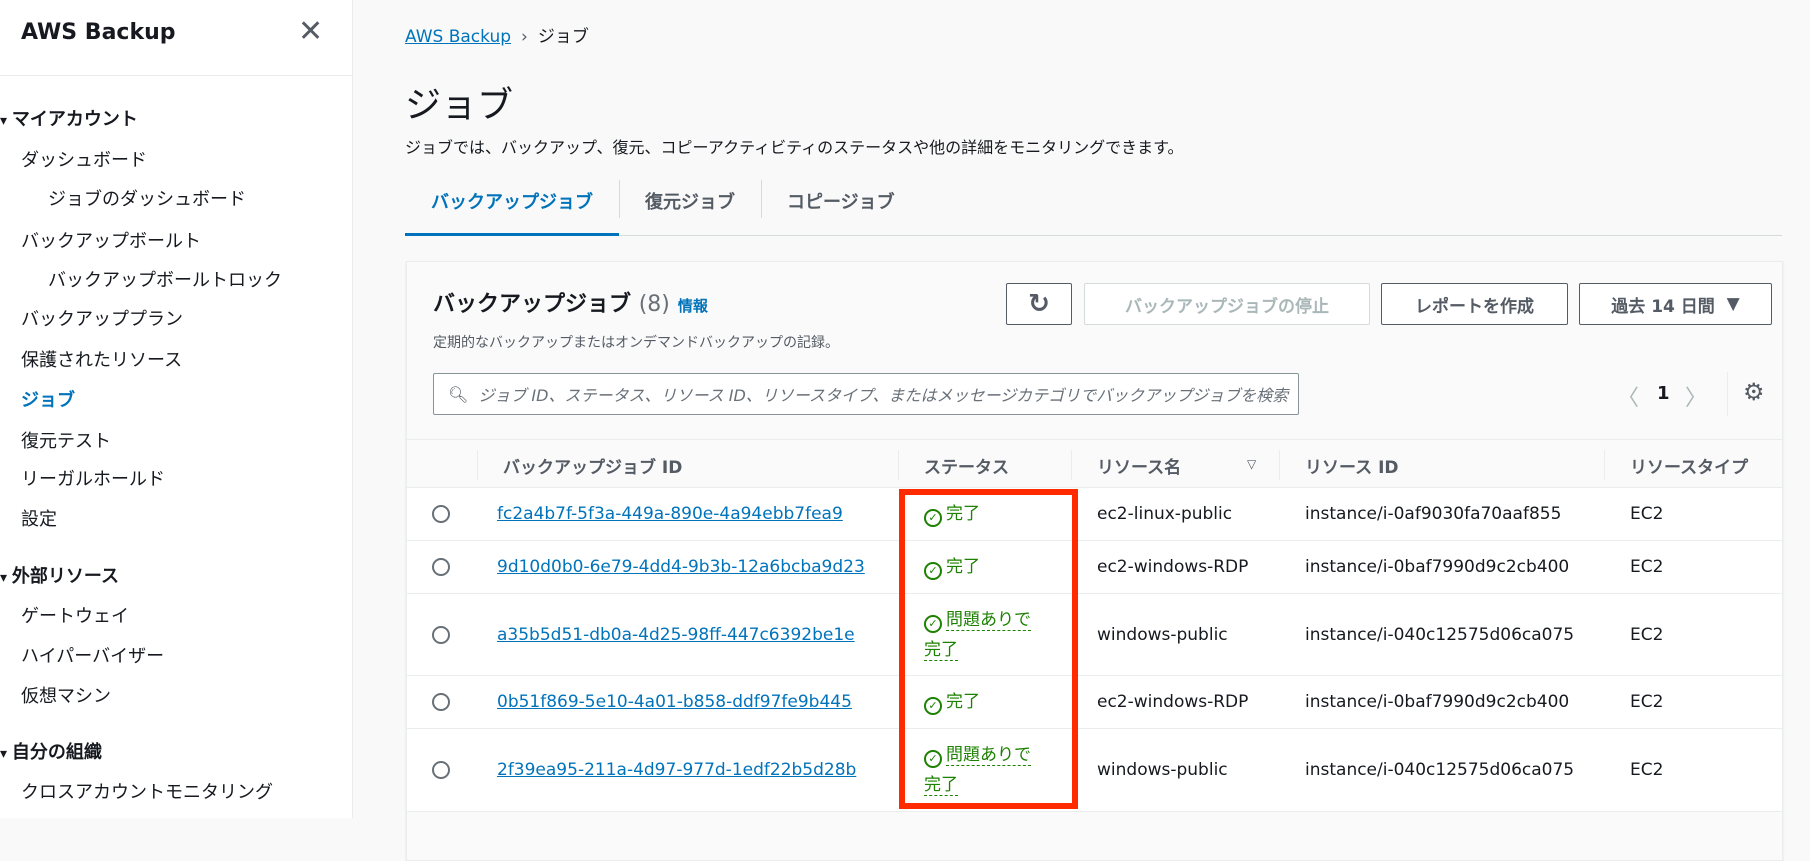  Describe the element at coordinates (693, 306) in the screenshot. I see `info-link: 情報` at that location.